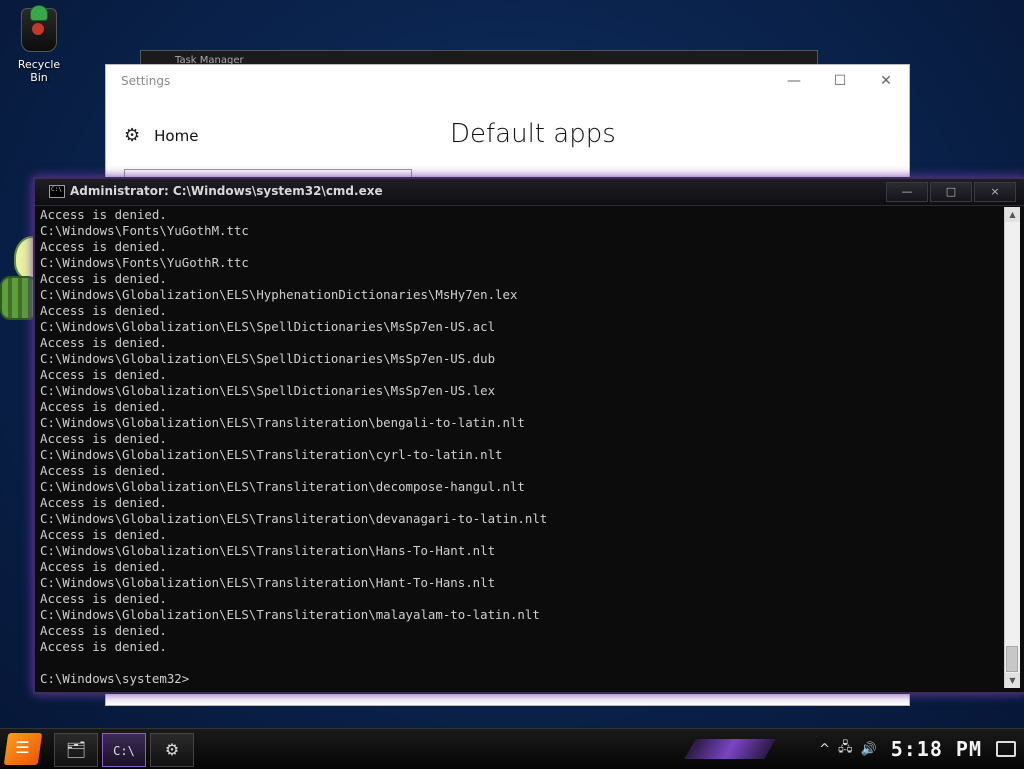 This screenshot has height=769, width=1024. I want to click on chevron-up-icon: ^, so click(824, 749).